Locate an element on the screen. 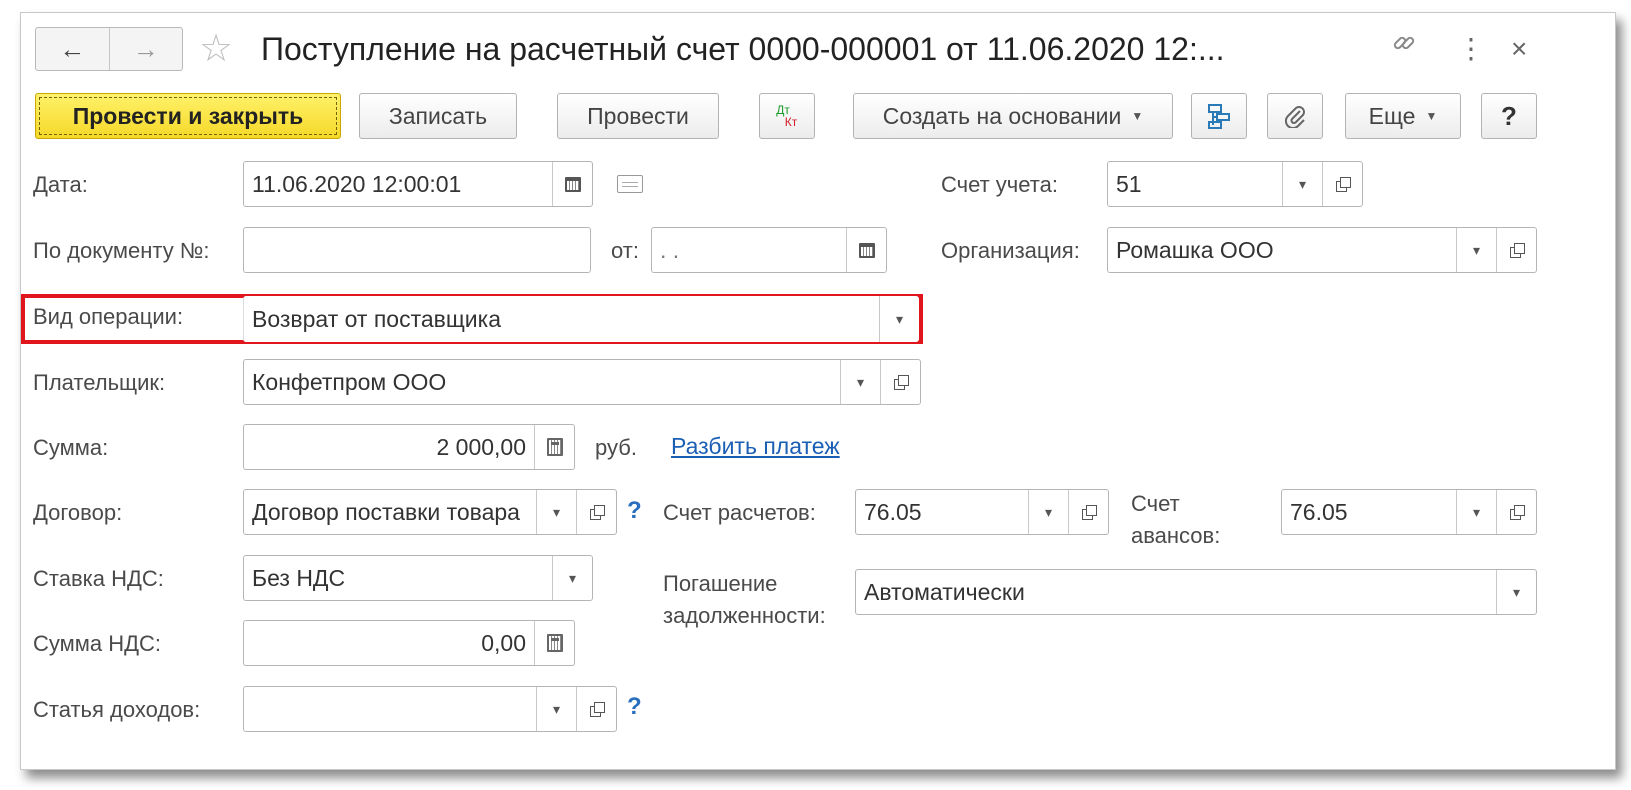 The width and height of the screenshot is (1631, 790). organization-value: Ромашка ООО is located at coordinates (1195, 249).